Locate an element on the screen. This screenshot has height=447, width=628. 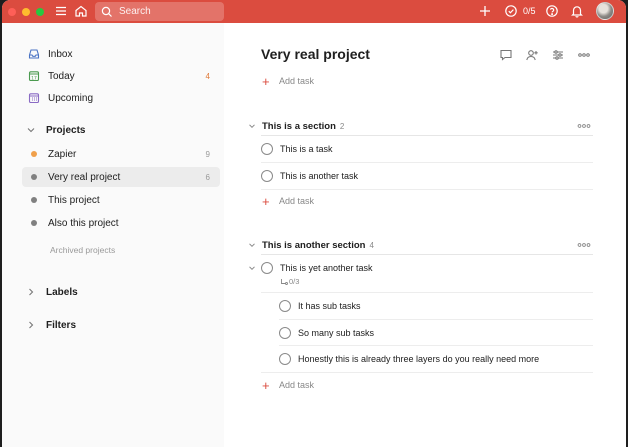
sidebar-item-label: Today is located at coordinates (61, 76).